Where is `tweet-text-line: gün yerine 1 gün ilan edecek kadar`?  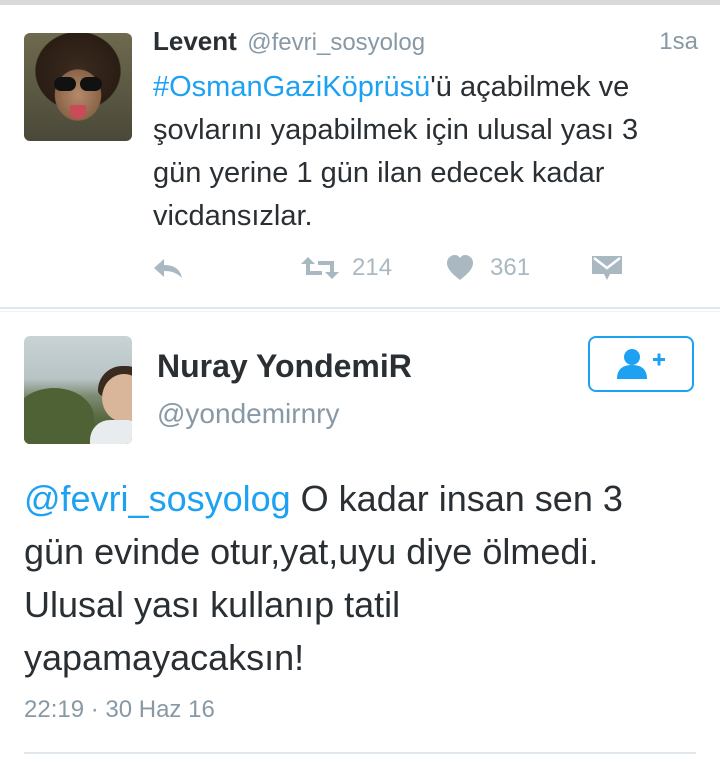 tweet-text-line: gün yerine 1 gün ilan edecek kadar is located at coordinates (379, 173).